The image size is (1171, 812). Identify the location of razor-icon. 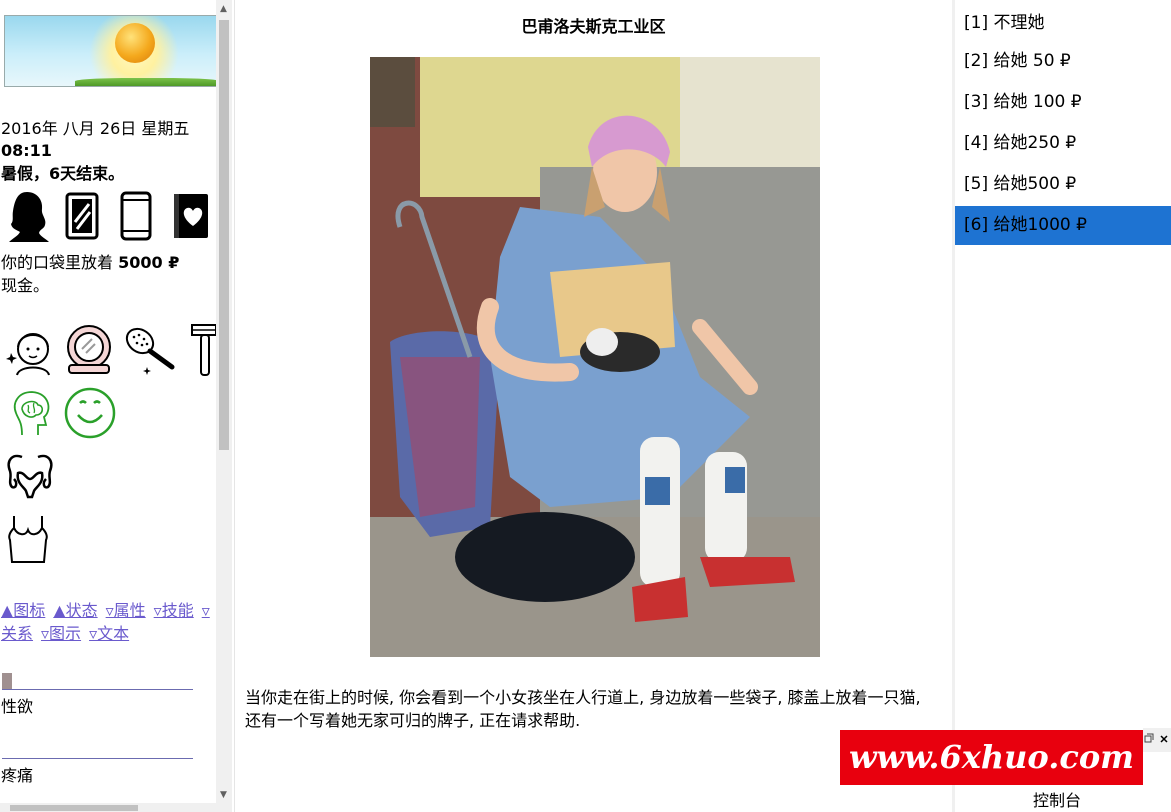
(203, 350).